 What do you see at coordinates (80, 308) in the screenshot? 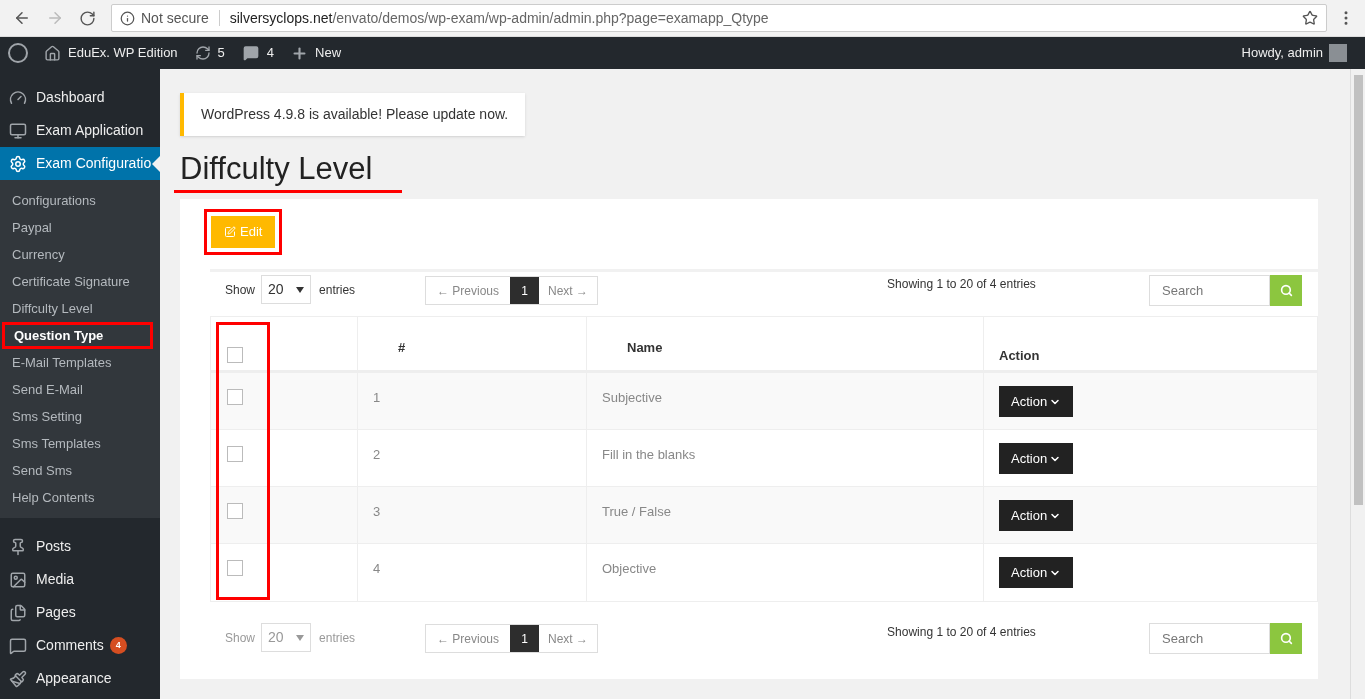
I see `submenu-item: Diffculty Level` at bounding box center [80, 308].